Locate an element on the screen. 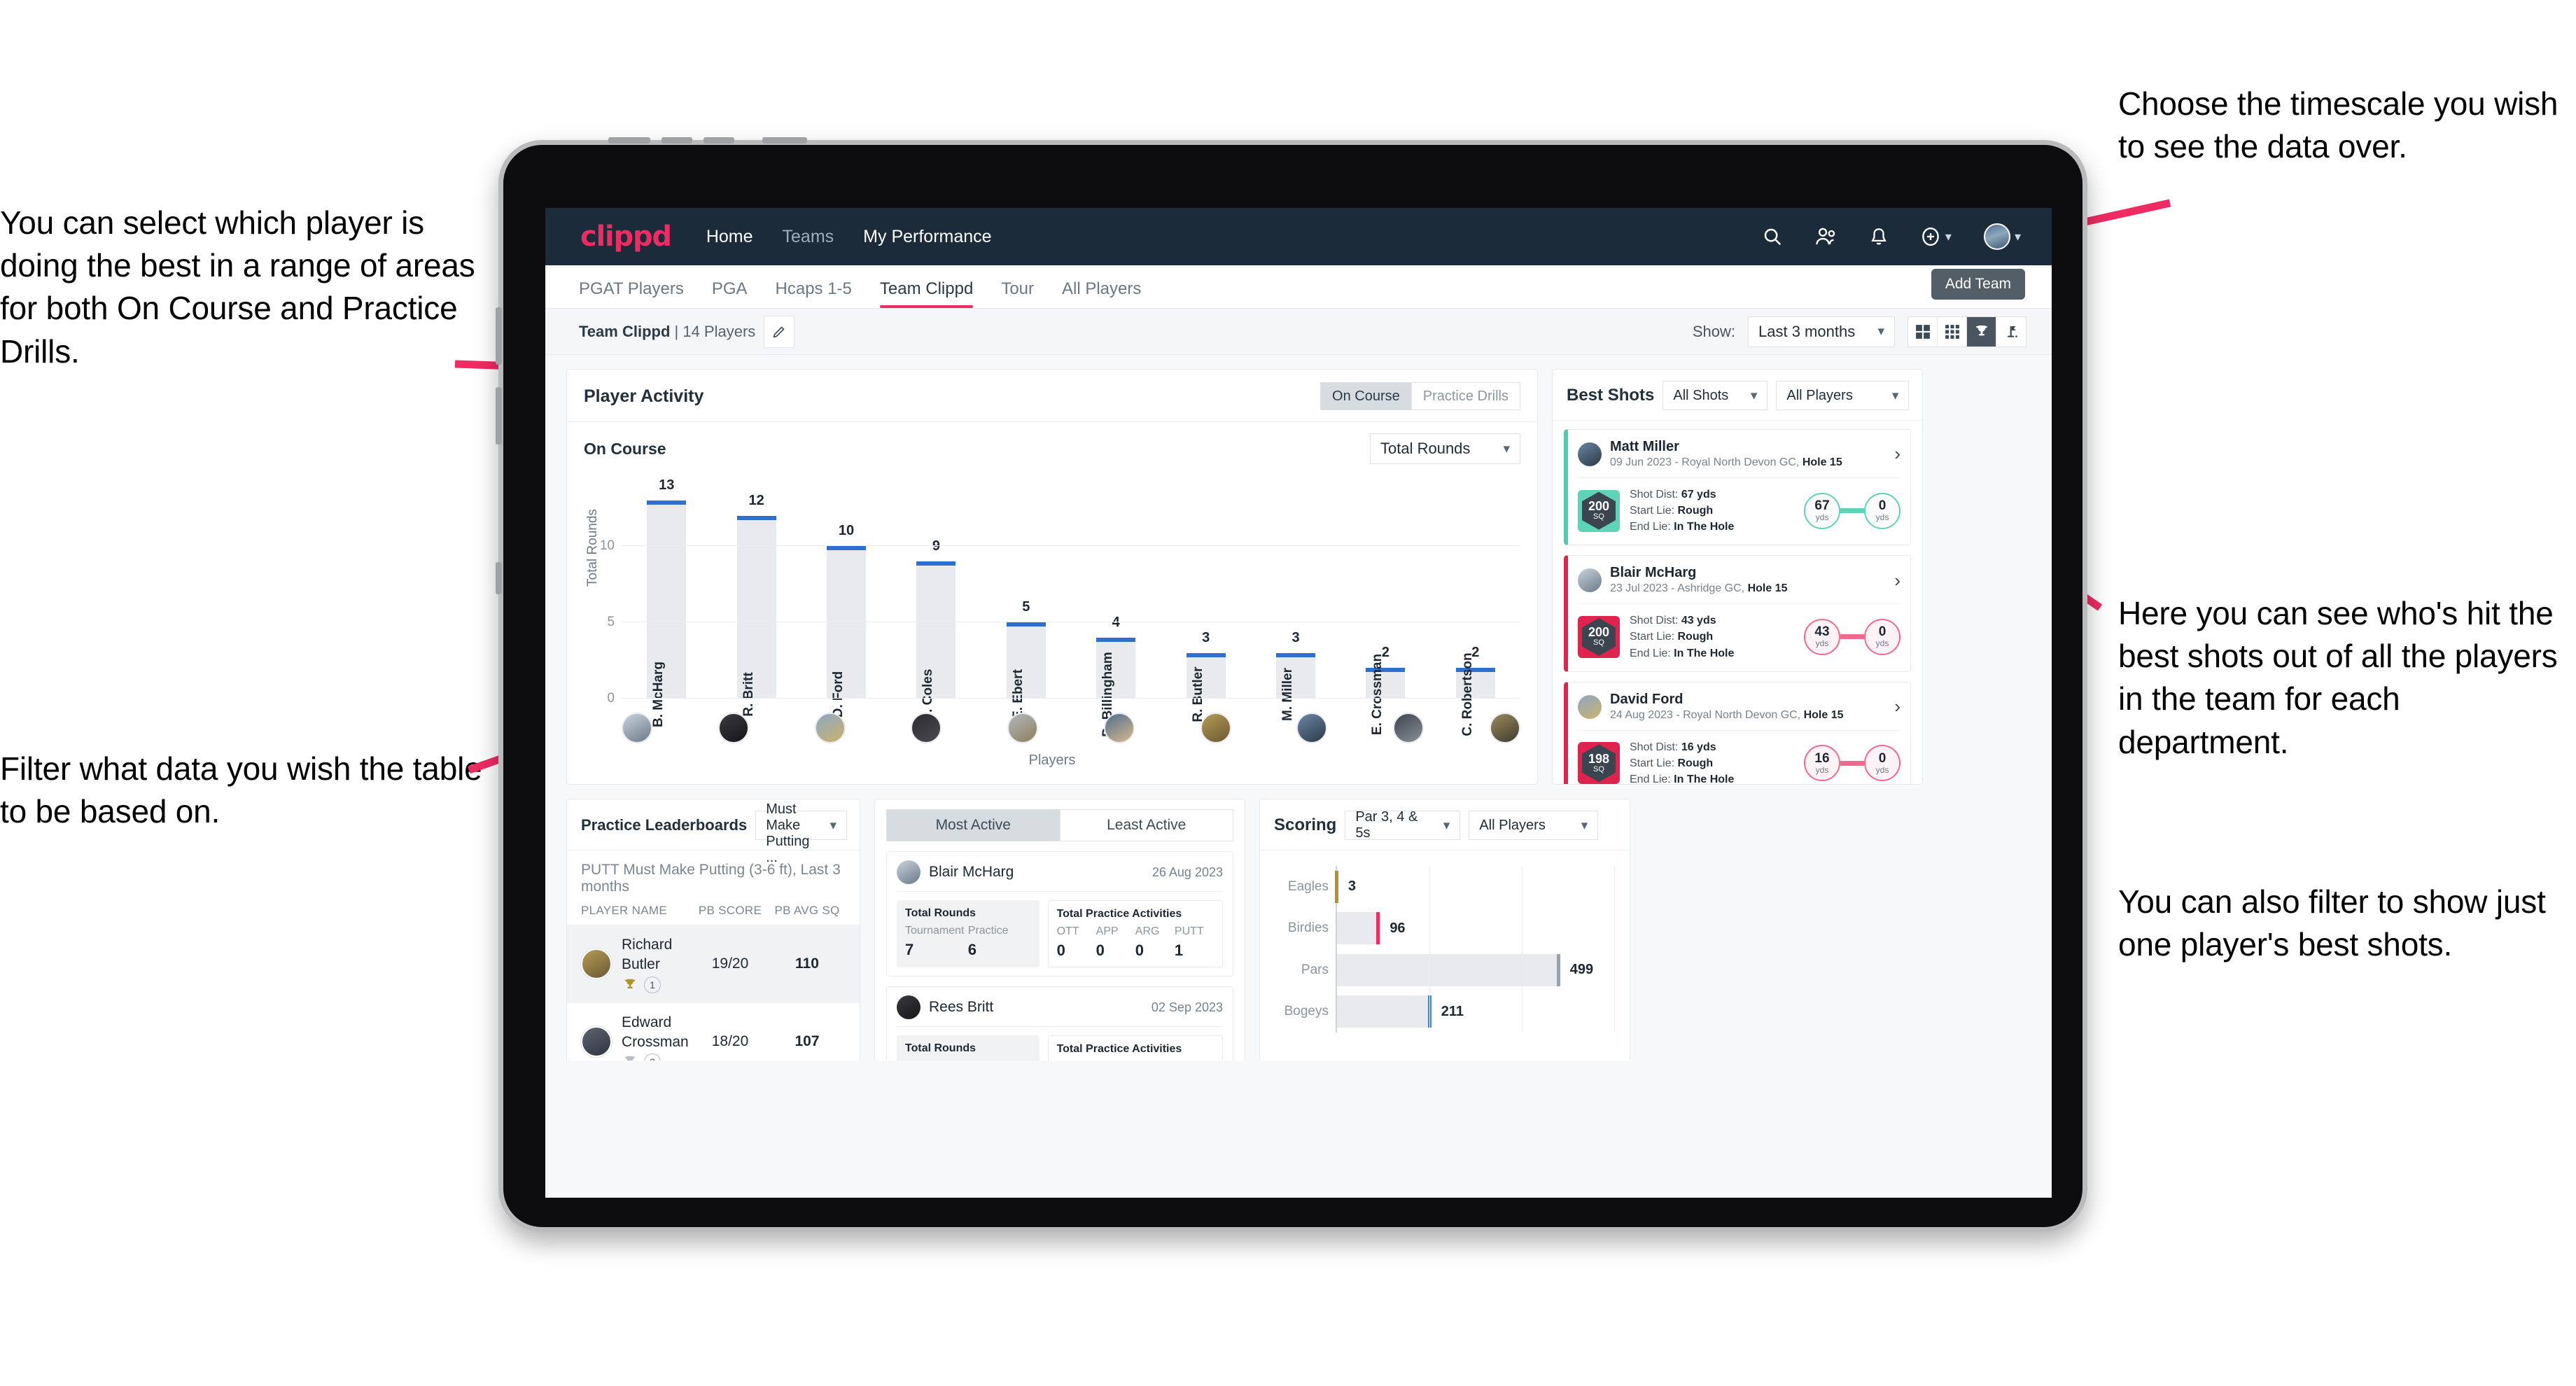 The image size is (2576, 1386). clippd-logo: clippd is located at coordinates (626, 236).